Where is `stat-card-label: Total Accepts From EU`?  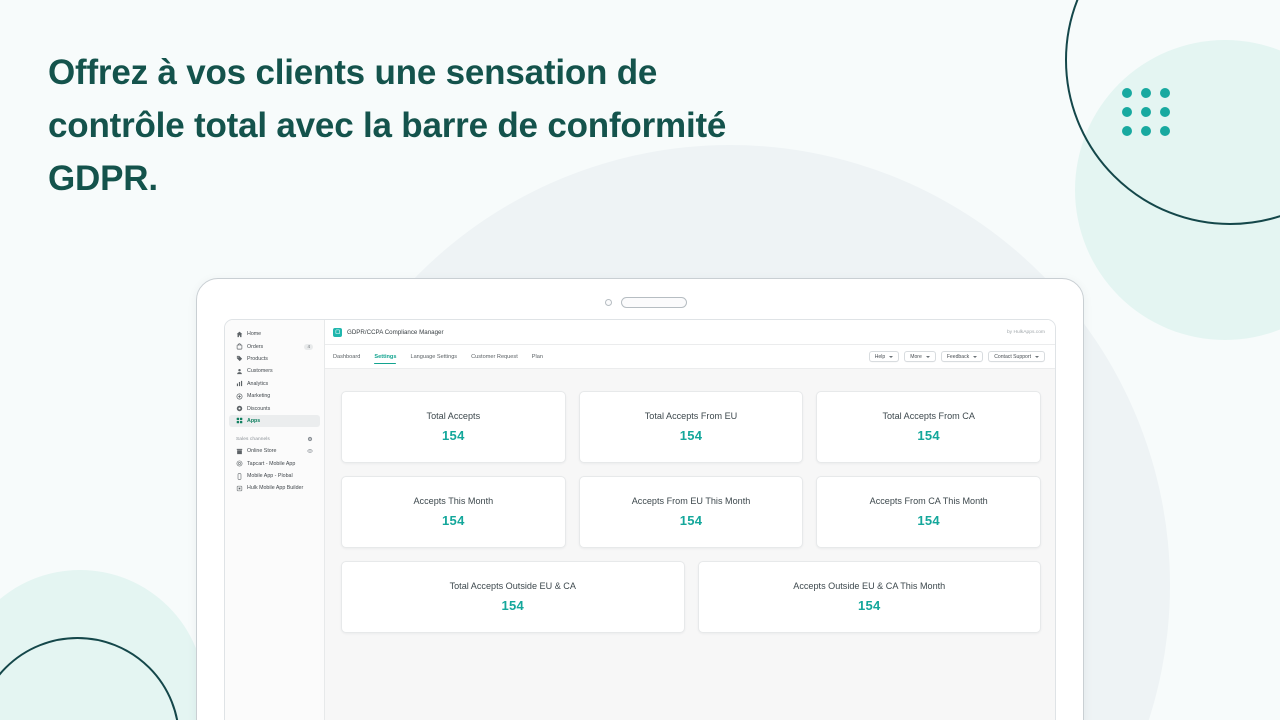
stat-card-label: Total Accepts From EU is located at coordinates (691, 416).